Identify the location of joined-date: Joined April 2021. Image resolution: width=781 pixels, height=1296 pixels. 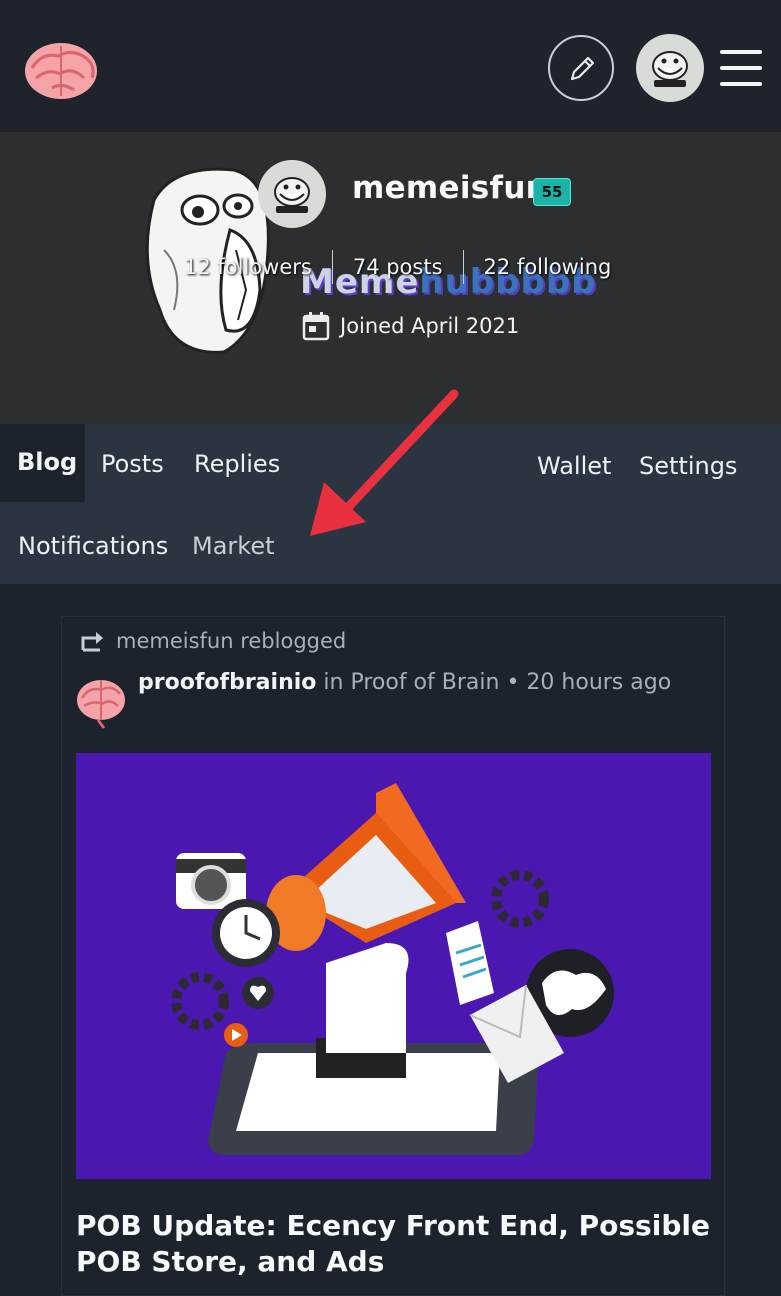
(410, 326).